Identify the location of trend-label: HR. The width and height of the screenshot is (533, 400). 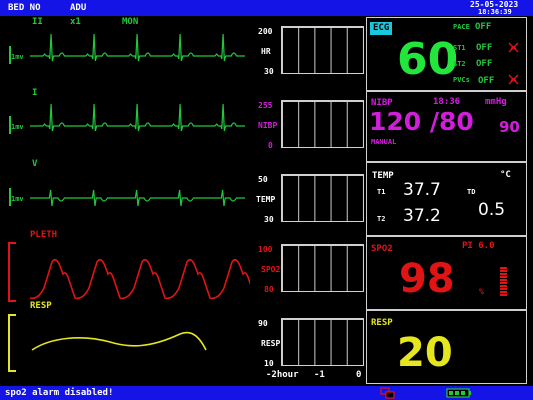
(266, 51).